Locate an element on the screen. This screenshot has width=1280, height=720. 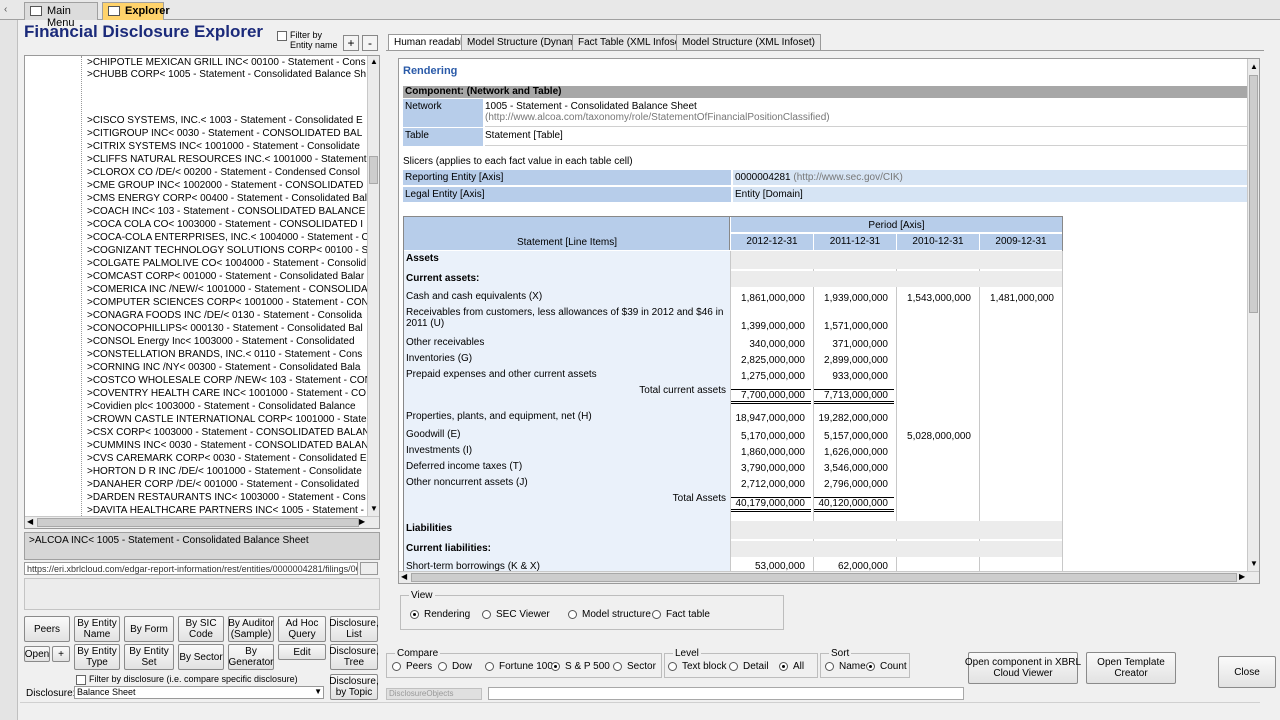
view-radio is located at coordinates (414, 614).